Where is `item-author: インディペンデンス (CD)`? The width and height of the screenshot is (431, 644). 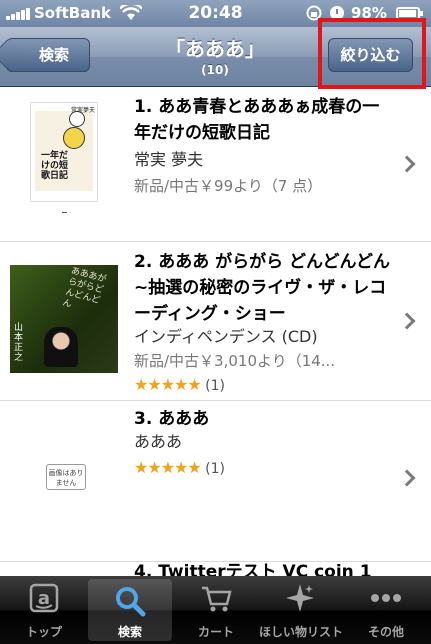 item-author: インディペンデンス (CD) is located at coordinates (226, 336).